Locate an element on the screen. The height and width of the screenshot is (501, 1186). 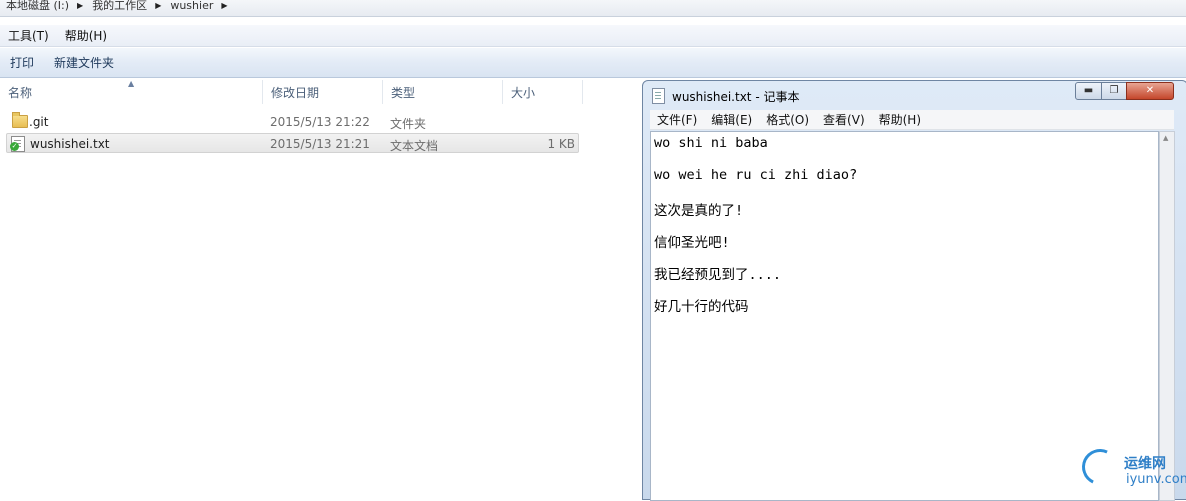
menu-tools: 工具(T) is located at coordinates (28, 35).